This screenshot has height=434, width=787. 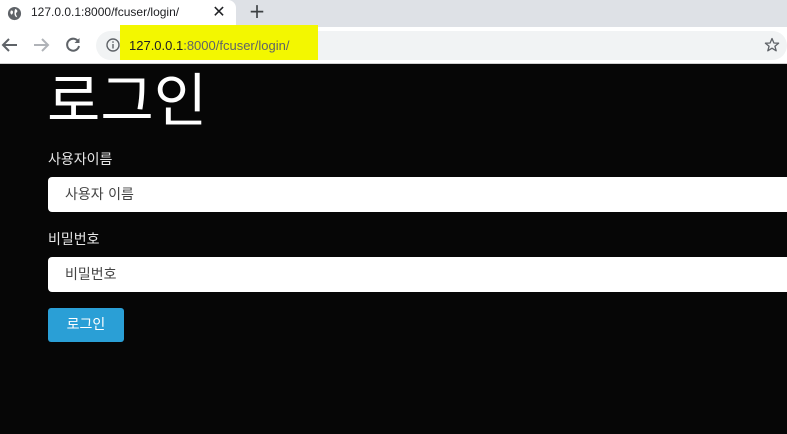 What do you see at coordinates (74, 240) in the screenshot?
I see `password-label: 비밀번호` at bounding box center [74, 240].